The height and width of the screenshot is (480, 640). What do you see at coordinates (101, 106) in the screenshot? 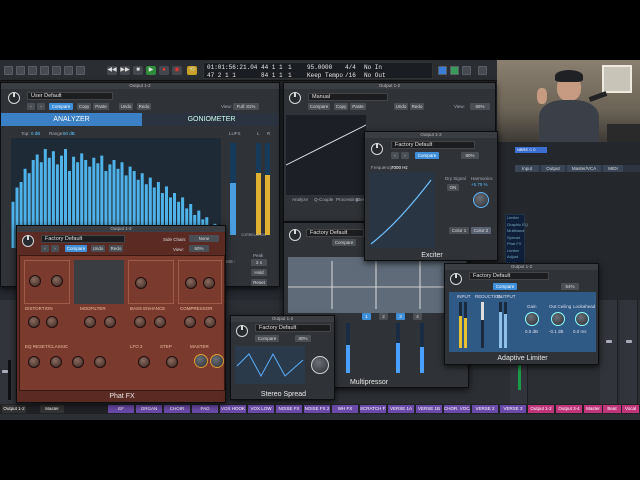
I see `paste-button: Paste` at bounding box center [101, 106].